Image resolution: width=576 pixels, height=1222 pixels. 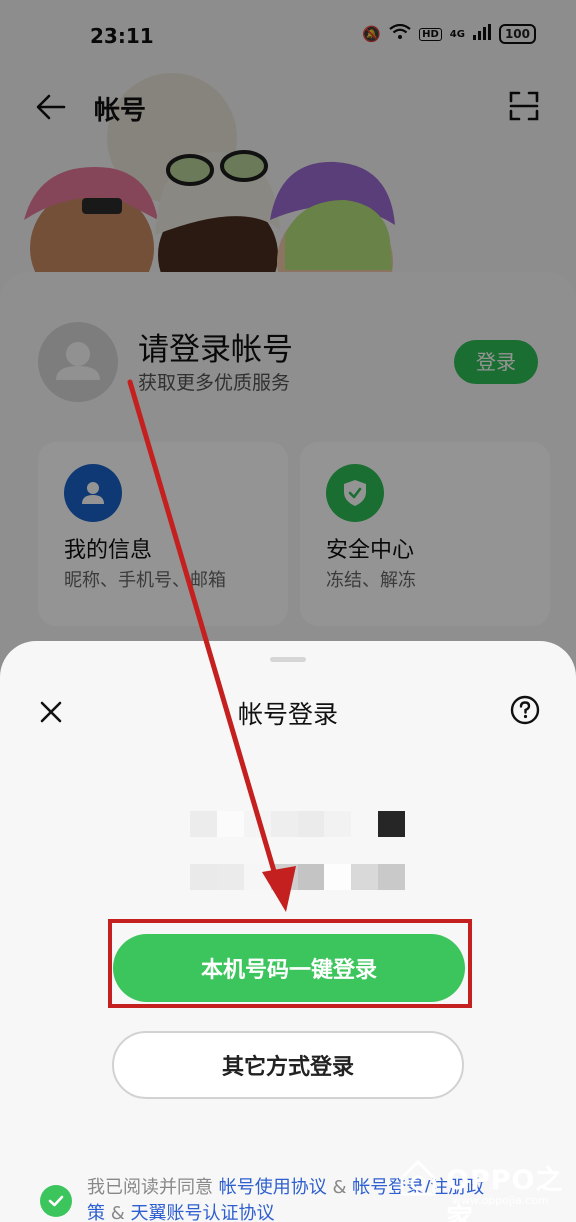 What do you see at coordinates (56, 1201) in the screenshot?
I see `agree-checkbox` at bounding box center [56, 1201].